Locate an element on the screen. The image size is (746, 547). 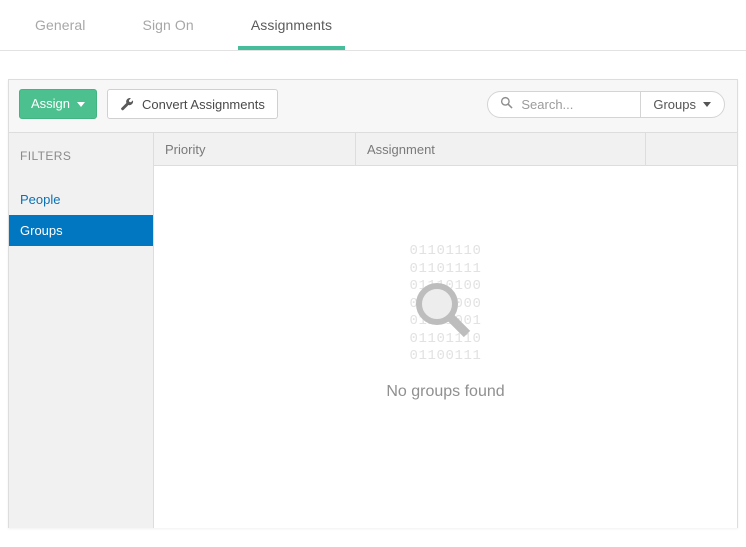
convert-assignments-button: Convert Assignments is located at coordinates (192, 104).